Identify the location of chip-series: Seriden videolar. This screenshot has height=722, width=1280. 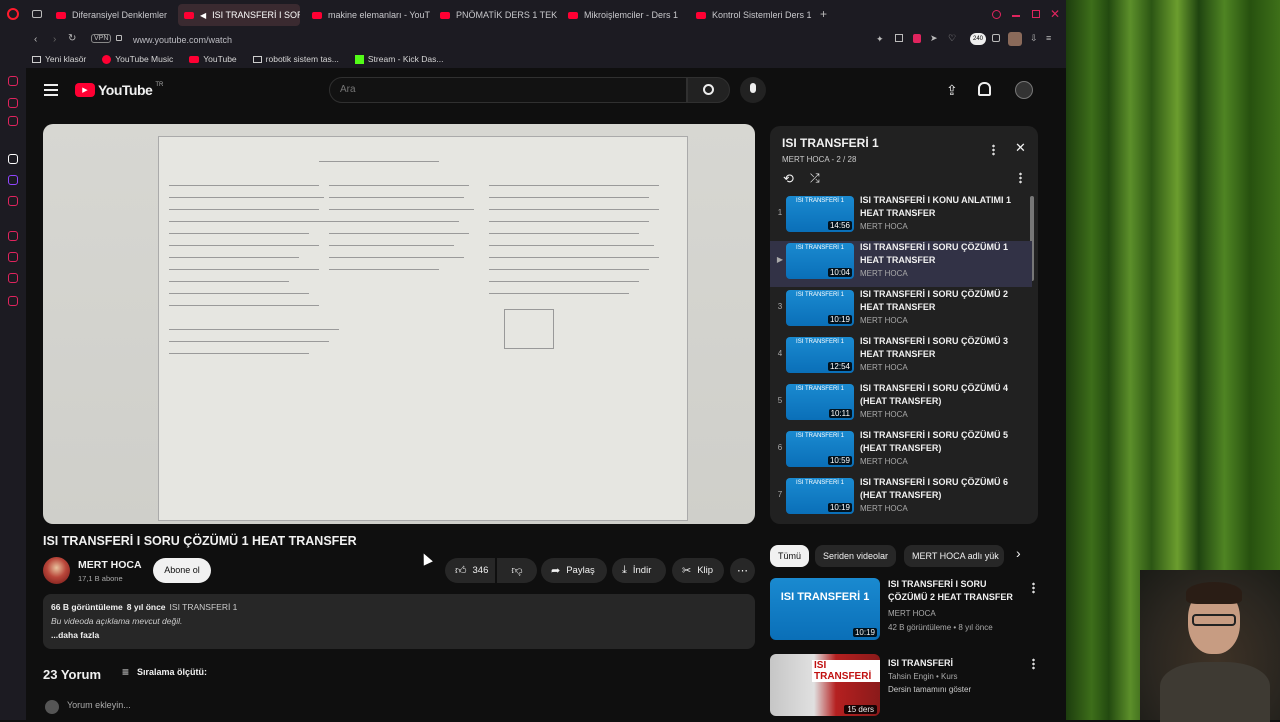
(856, 556).